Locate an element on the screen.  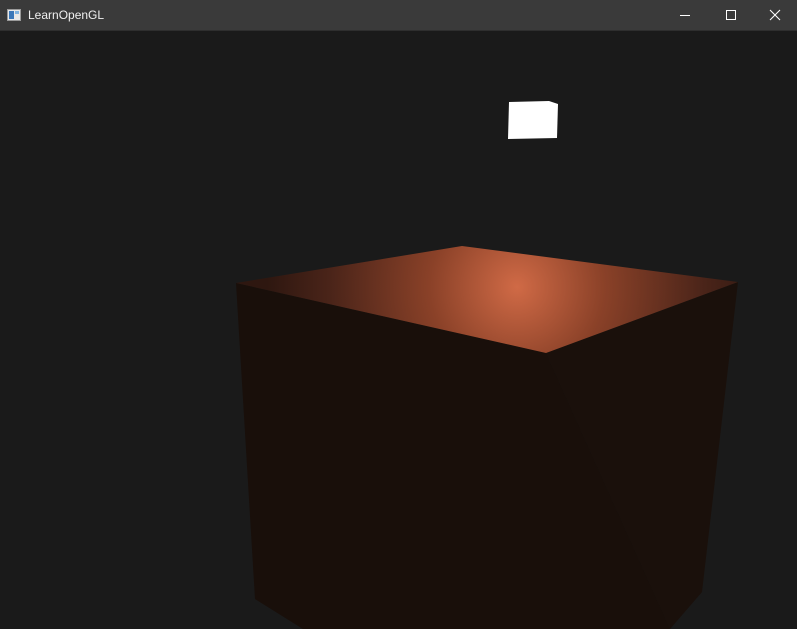
maximize-button is located at coordinates (731, 15).